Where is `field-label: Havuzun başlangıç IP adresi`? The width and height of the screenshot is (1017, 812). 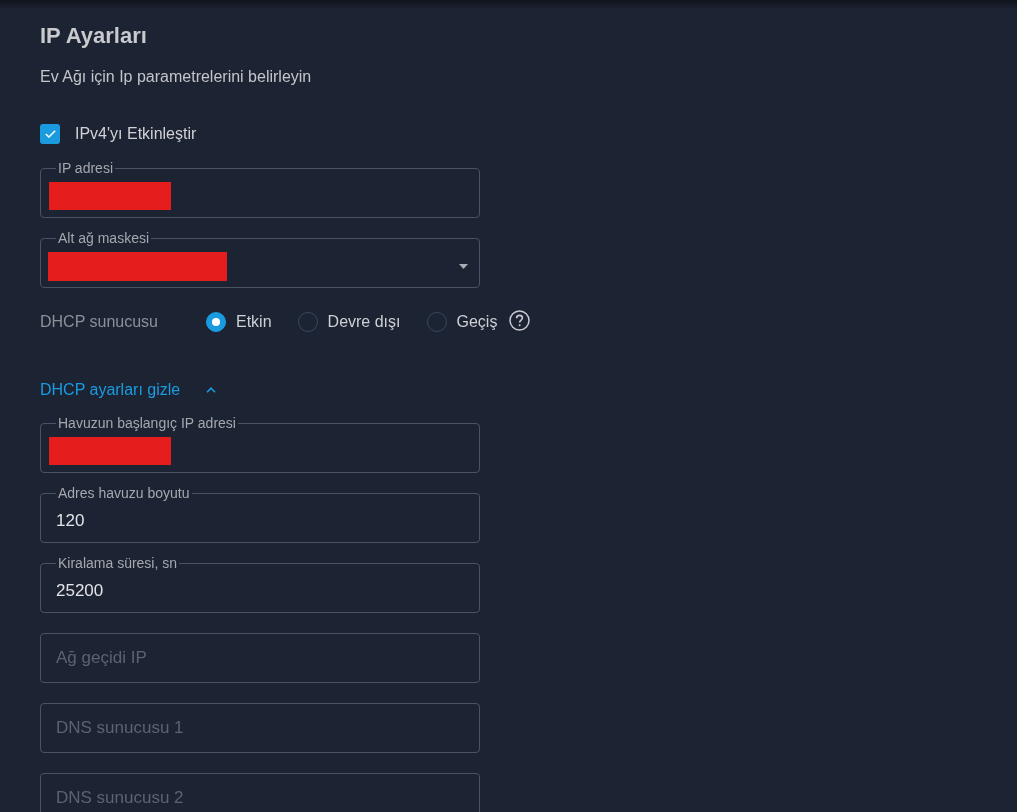
field-label: Havuzun başlangıç IP adresi is located at coordinates (147, 423).